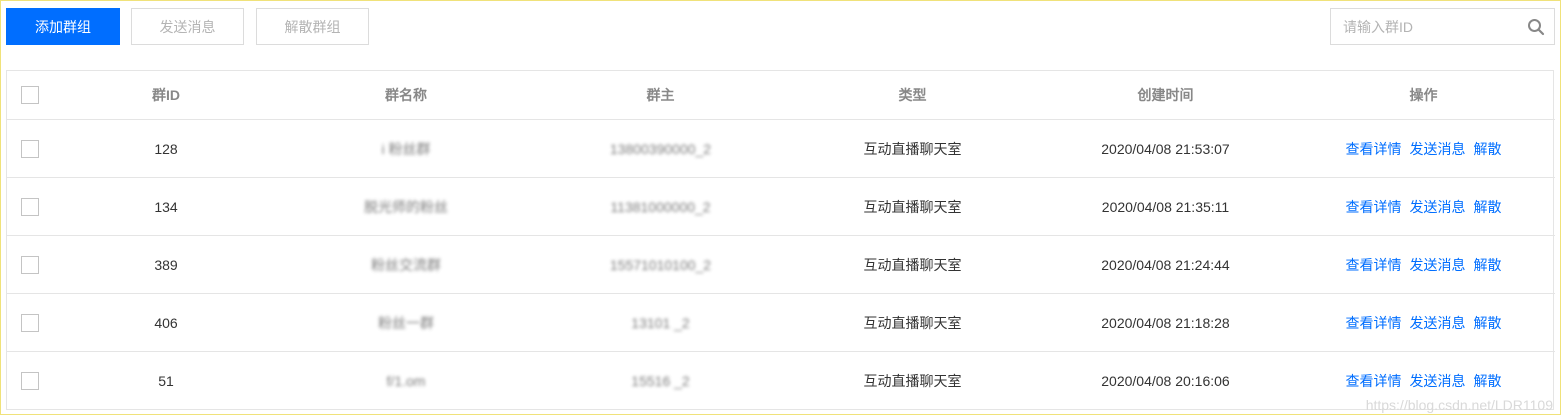 This screenshot has width=1561, height=415. What do you see at coordinates (660, 95) in the screenshot?
I see `header-owner: 群主` at bounding box center [660, 95].